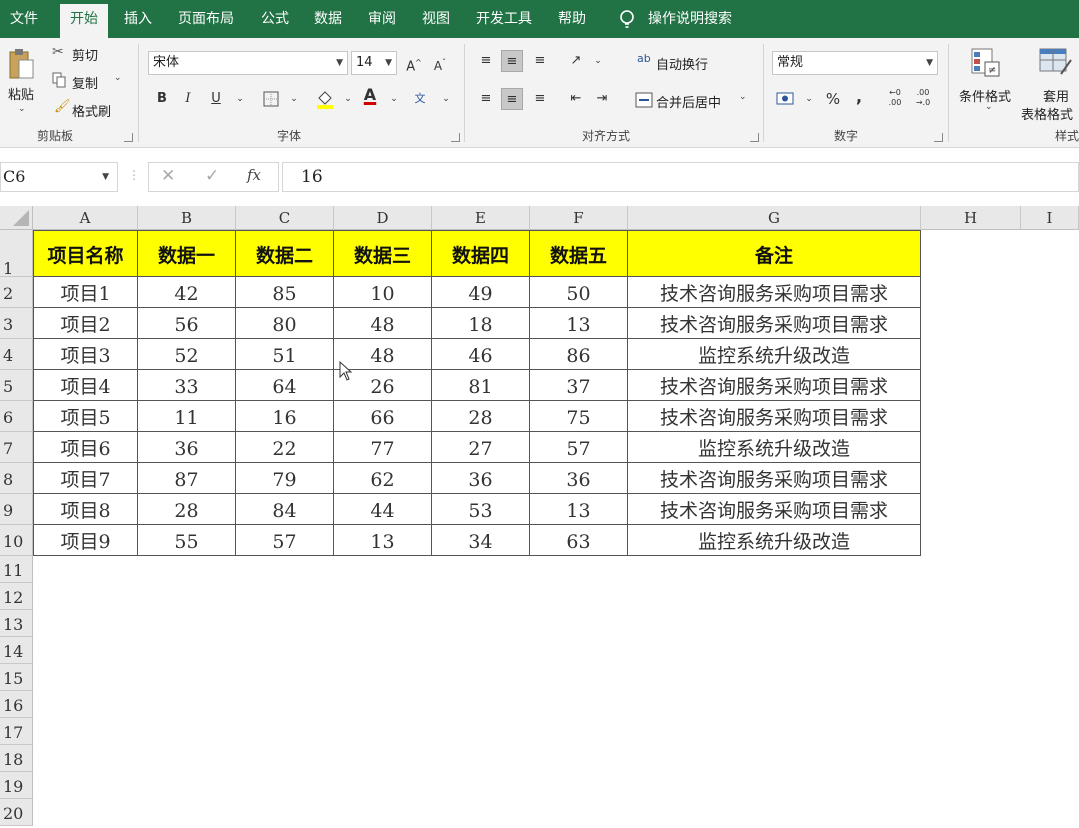  Describe the element at coordinates (285, 385) in the screenshot. I see `table-cell: 64` at that location.